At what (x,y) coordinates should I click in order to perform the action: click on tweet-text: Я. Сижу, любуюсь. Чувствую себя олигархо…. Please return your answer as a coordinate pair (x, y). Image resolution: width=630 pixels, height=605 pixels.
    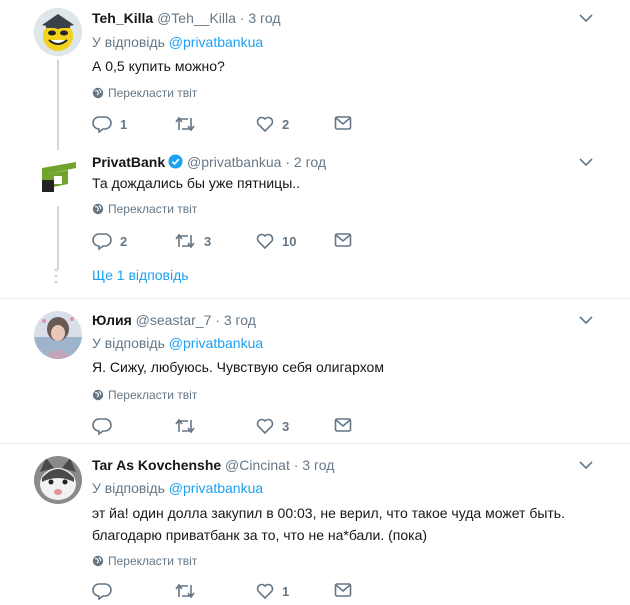
    Looking at the image, I should click on (238, 367).